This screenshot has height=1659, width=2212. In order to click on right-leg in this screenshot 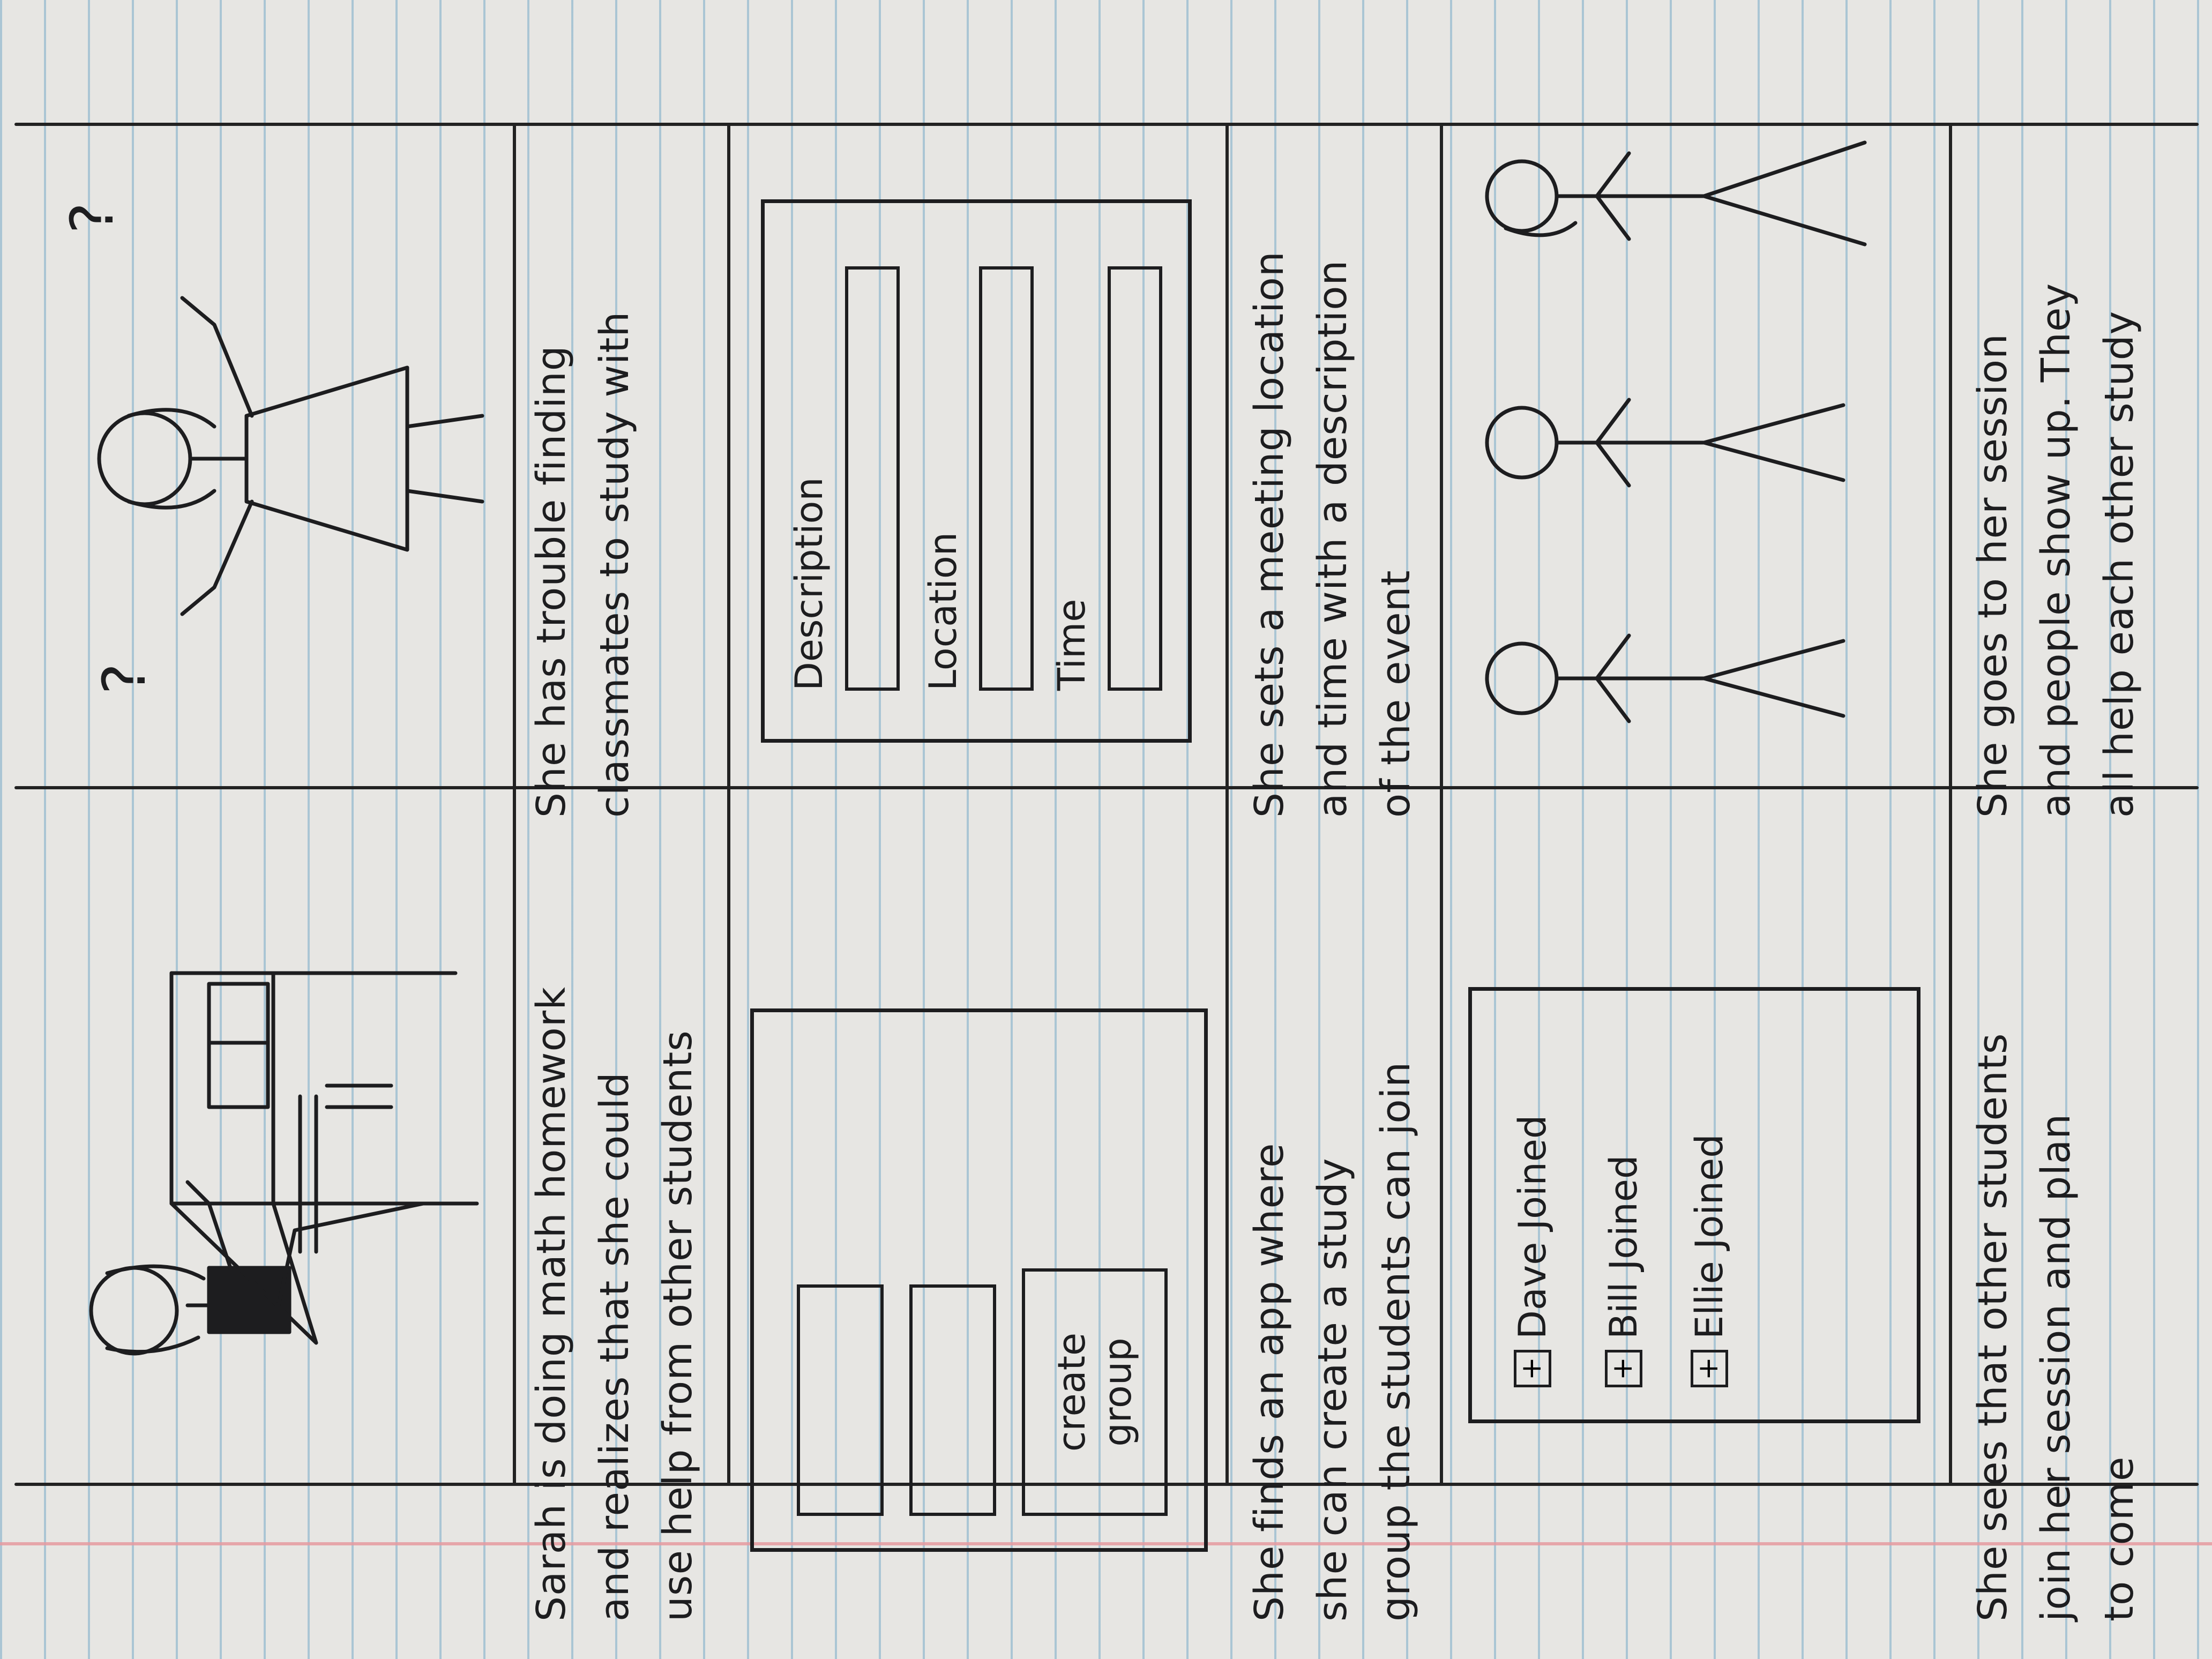, I will do `click(444, 421)`.